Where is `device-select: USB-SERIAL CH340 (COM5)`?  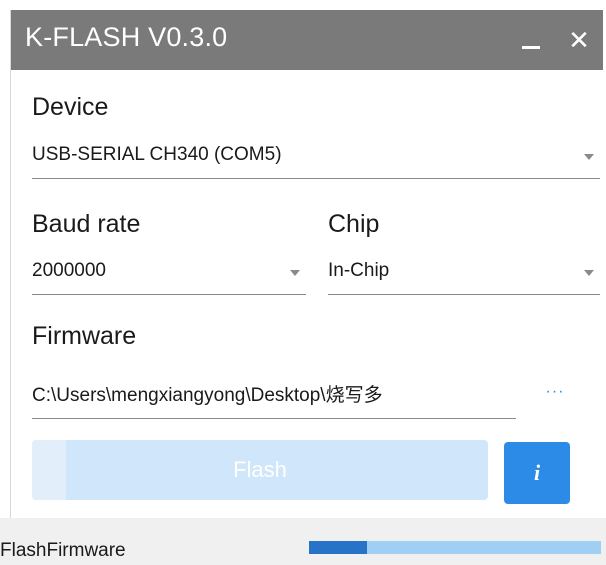 device-select: USB-SERIAL CH340 (COM5) is located at coordinates (316, 158).